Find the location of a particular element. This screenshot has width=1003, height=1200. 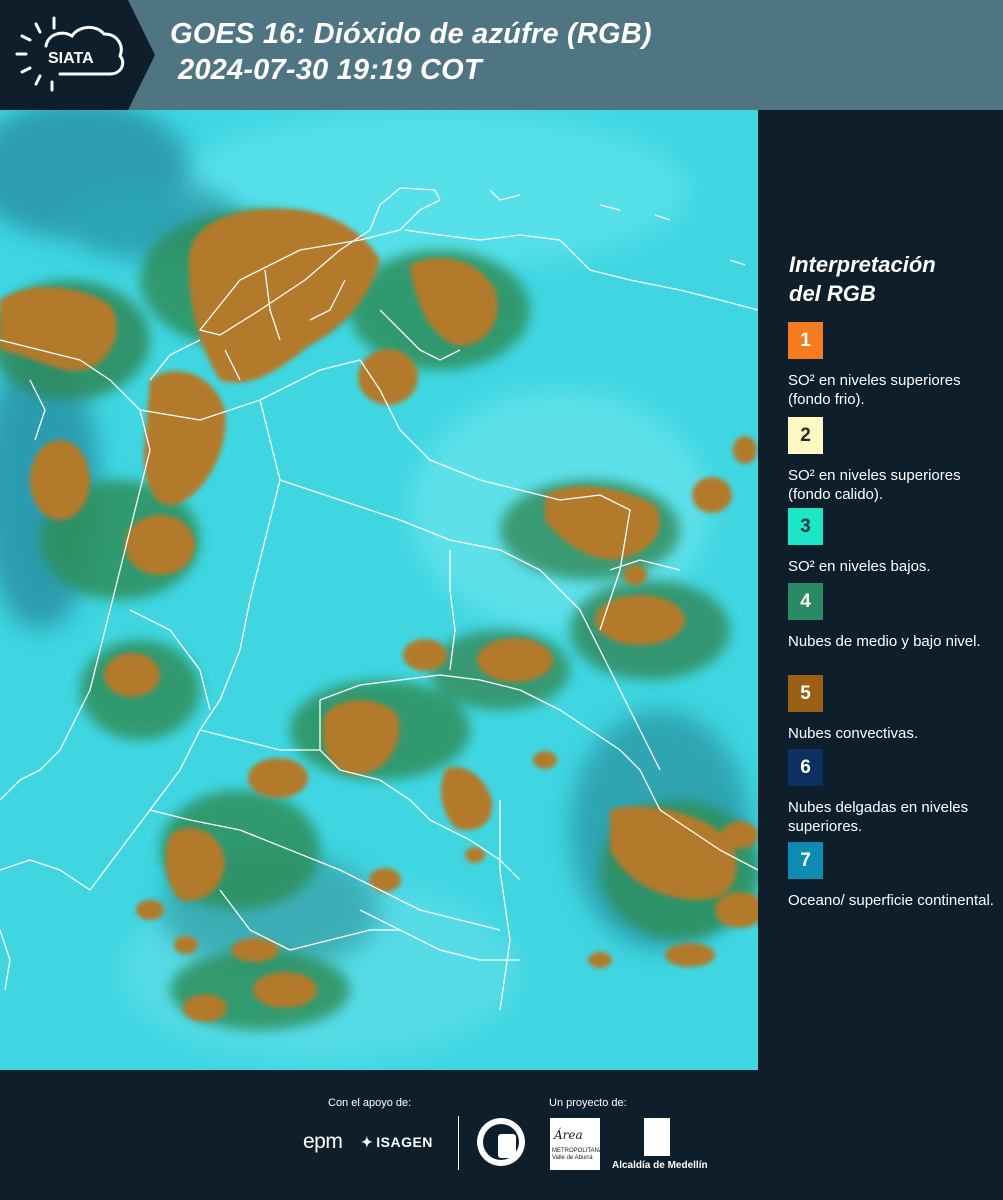

seal-inner is located at coordinates (501, 1142).